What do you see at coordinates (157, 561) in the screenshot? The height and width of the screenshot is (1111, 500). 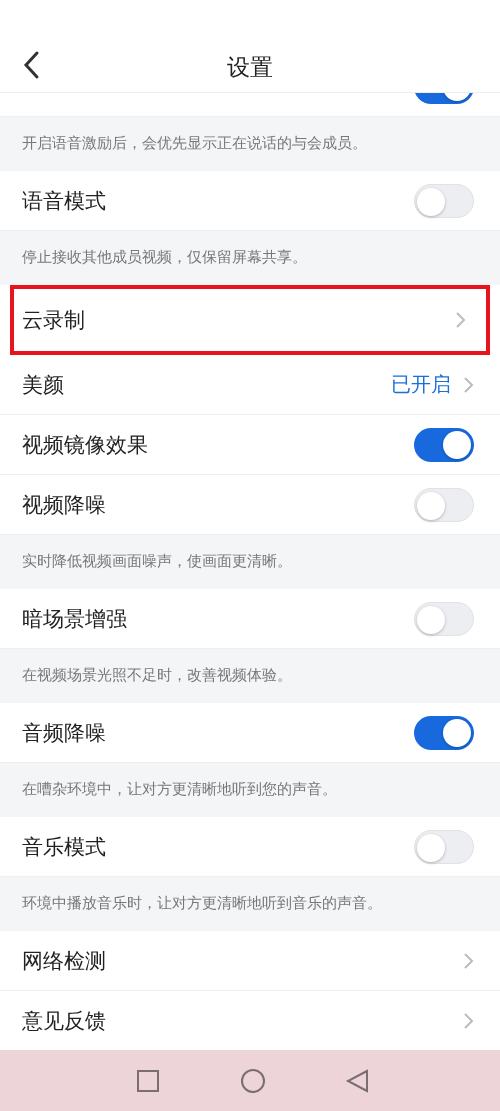 I see `hint-text: 实时降低视频画面噪声，使画面更清晰。` at bounding box center [157, 561].